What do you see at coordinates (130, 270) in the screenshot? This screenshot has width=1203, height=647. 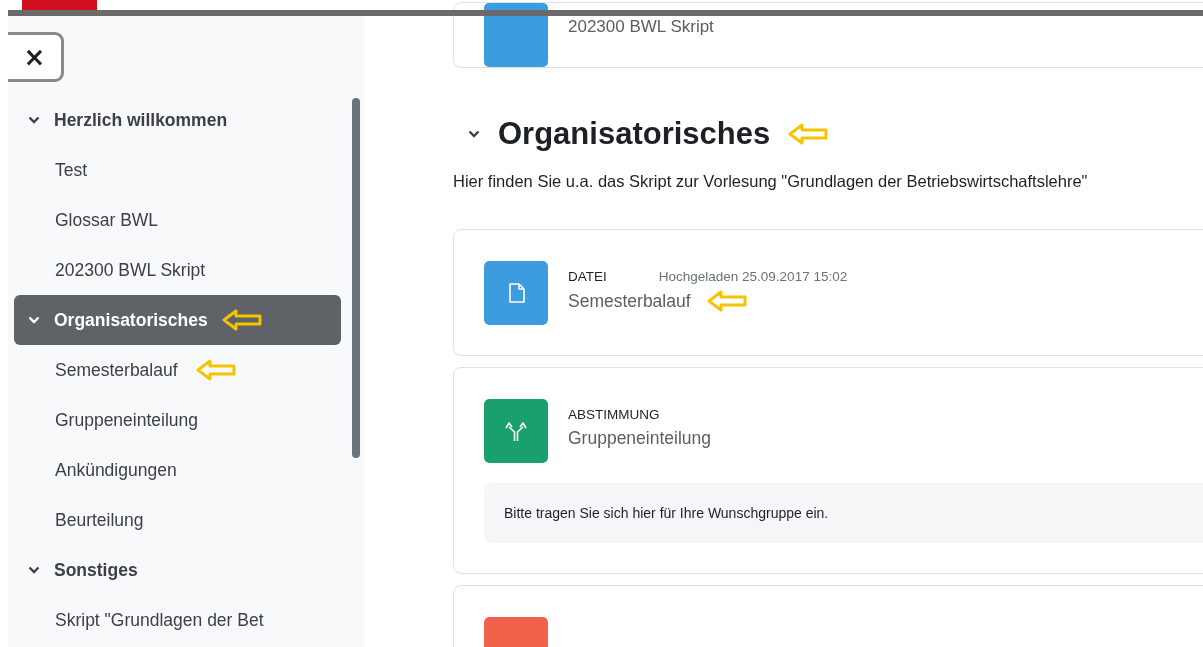 I see `activity-link: 202300 BWL Skript` at bounding box center [130, 270].